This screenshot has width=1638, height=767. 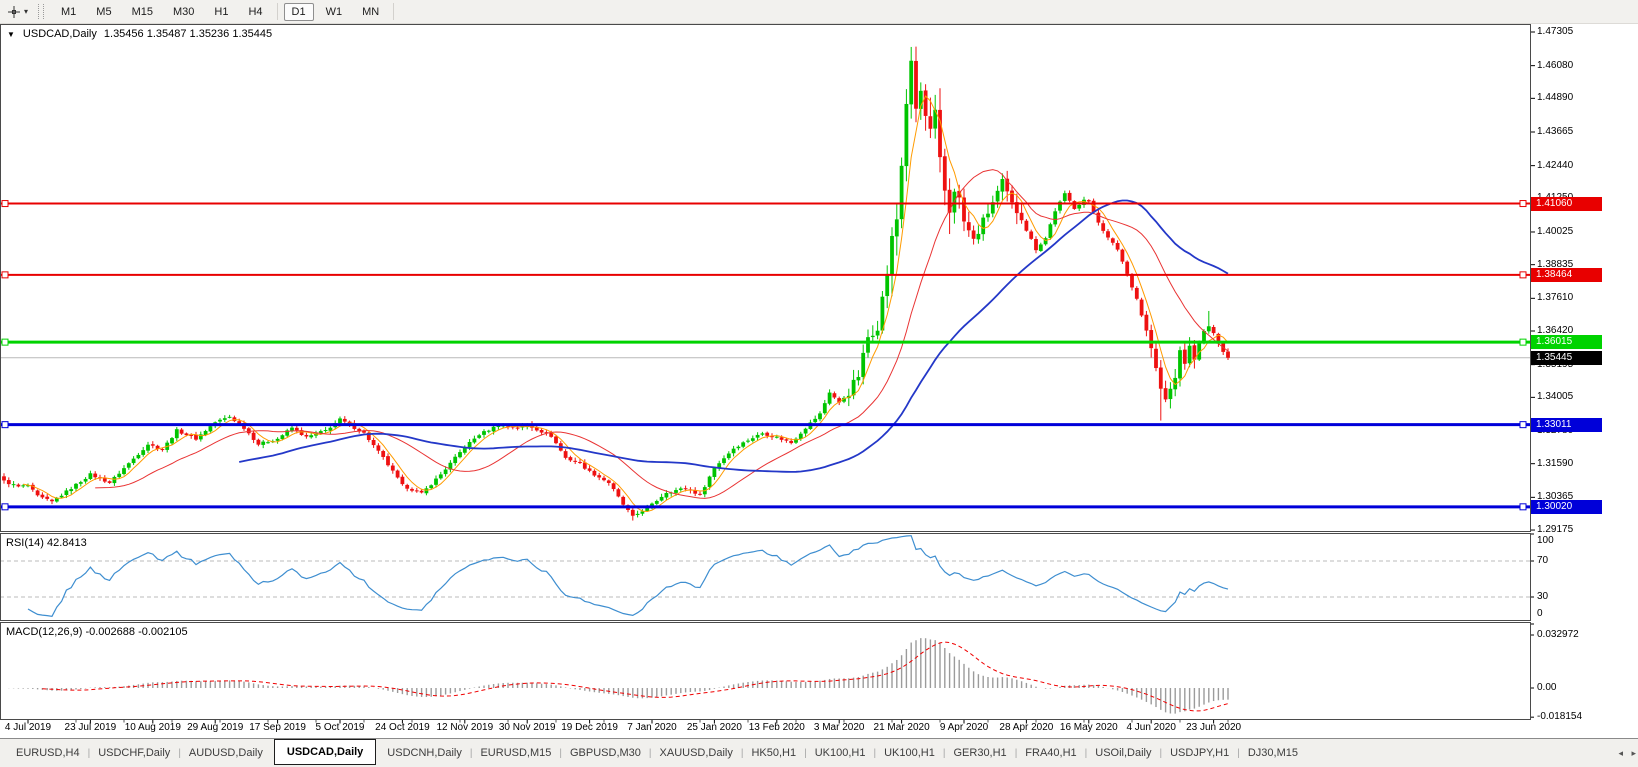 What do you see at coordinates (26, 11) in the screenshot?
I see `dropdown-arrow-icon: ▾` at bounding box center [26, 11].